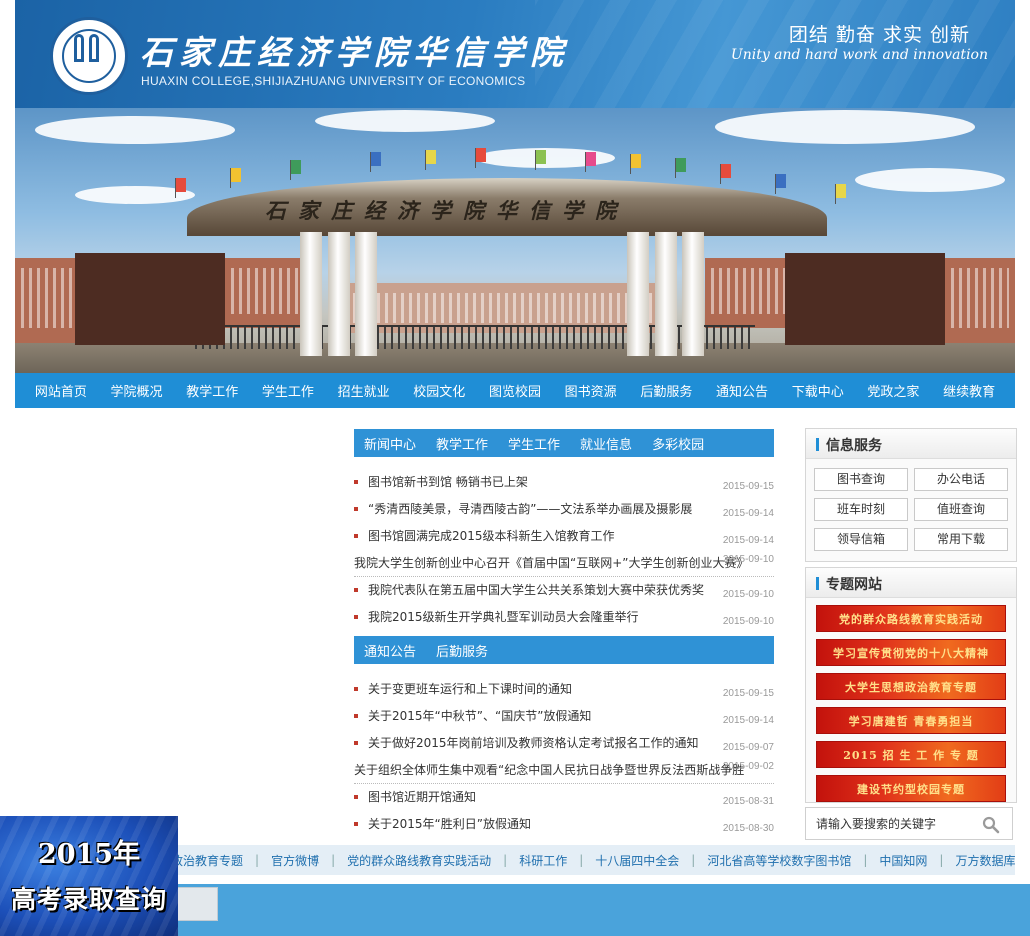 This screenshot has width=1030, height=936. I want to click on footer-box, so click(197, 904).